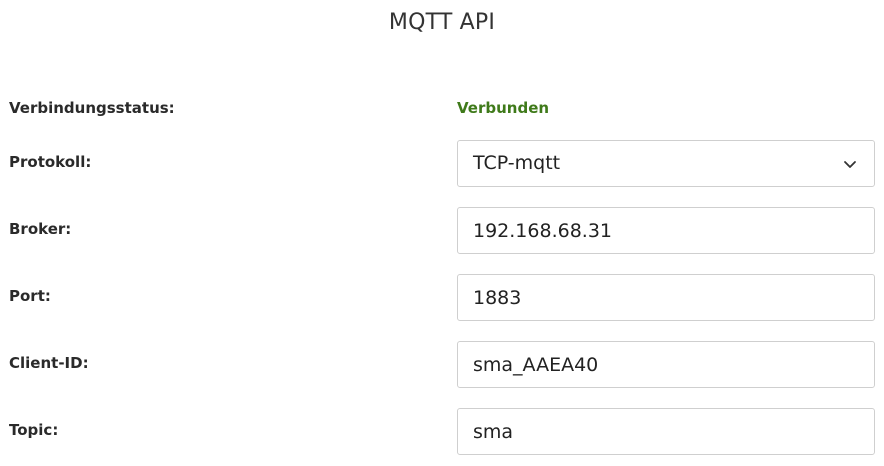  What do you see at coordinates (34, 430) in the screenshot?
I see `topic-label: Topic:` at bounding box center [34, 430].